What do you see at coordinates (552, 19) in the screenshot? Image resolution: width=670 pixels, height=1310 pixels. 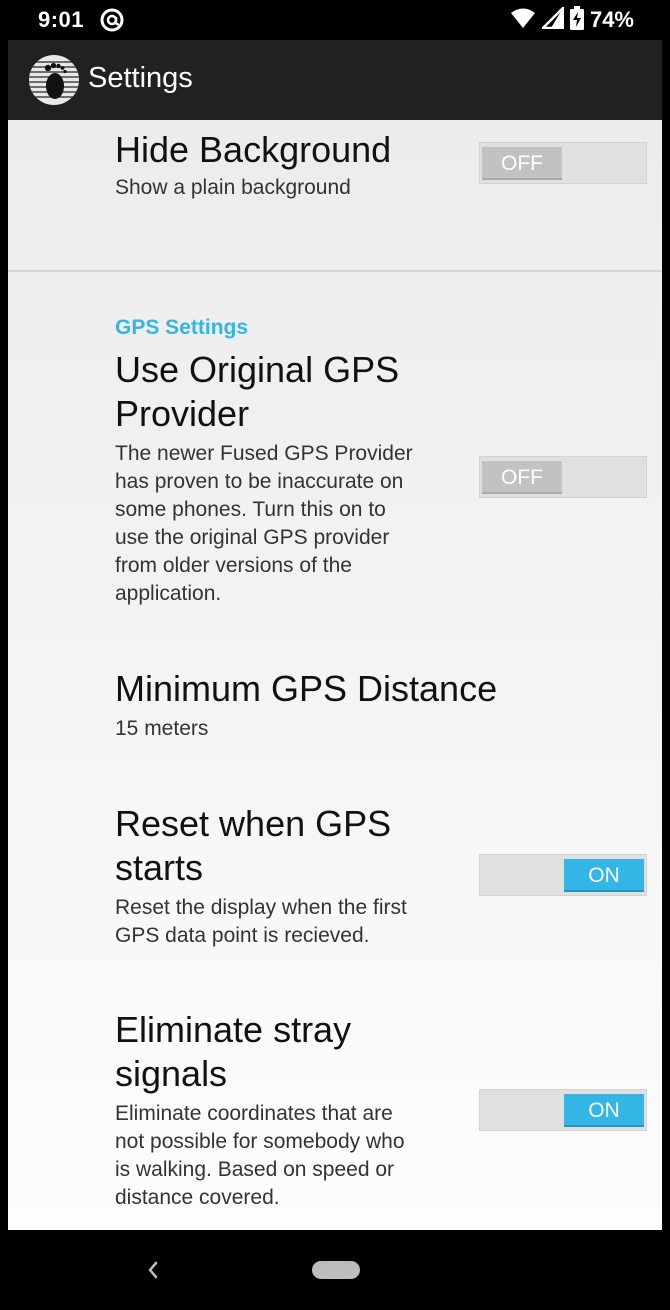 I see `cell-signal-icon` at bounding box center [552, 19].